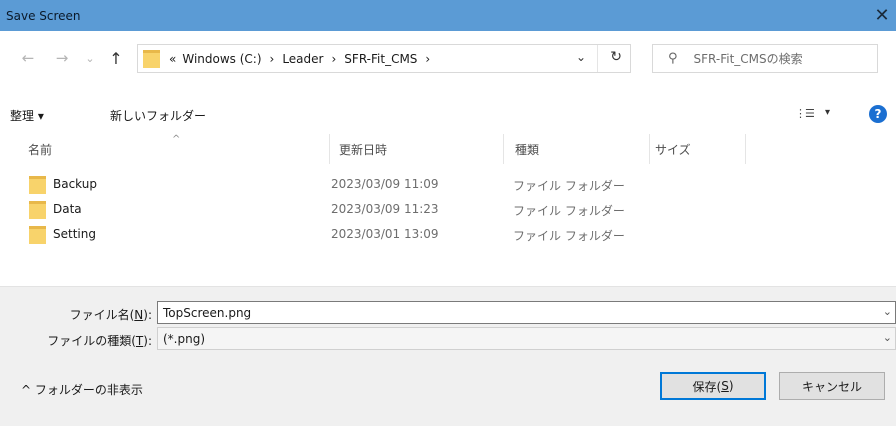 The height and width of the screenshot is (426, 896). I want to click on filename-label-suffix: ):, so click(147, 315).